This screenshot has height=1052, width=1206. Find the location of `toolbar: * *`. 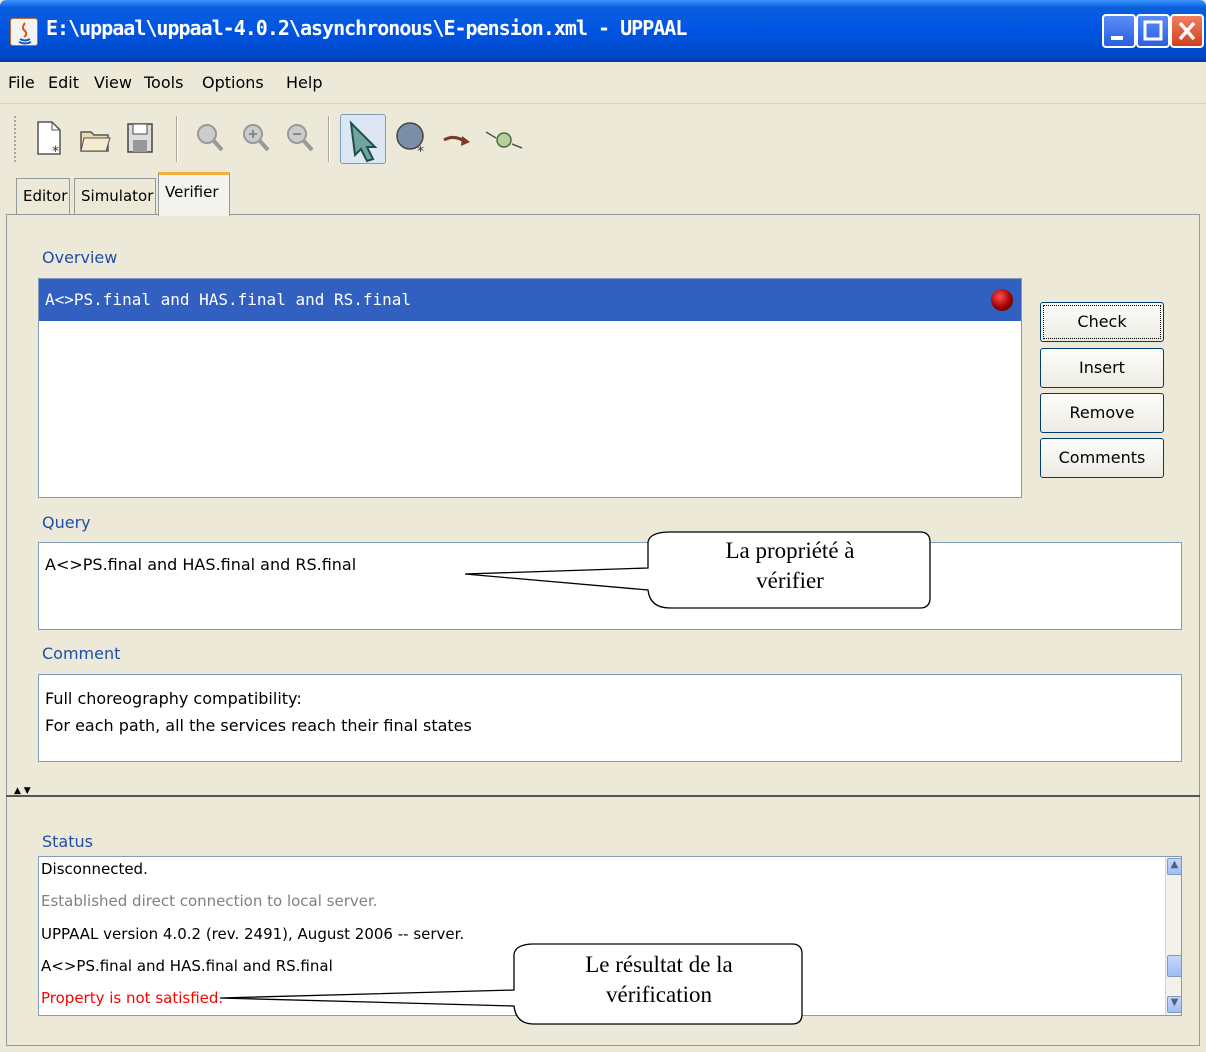

toolbar: * * is located at coordinates (603, 138).